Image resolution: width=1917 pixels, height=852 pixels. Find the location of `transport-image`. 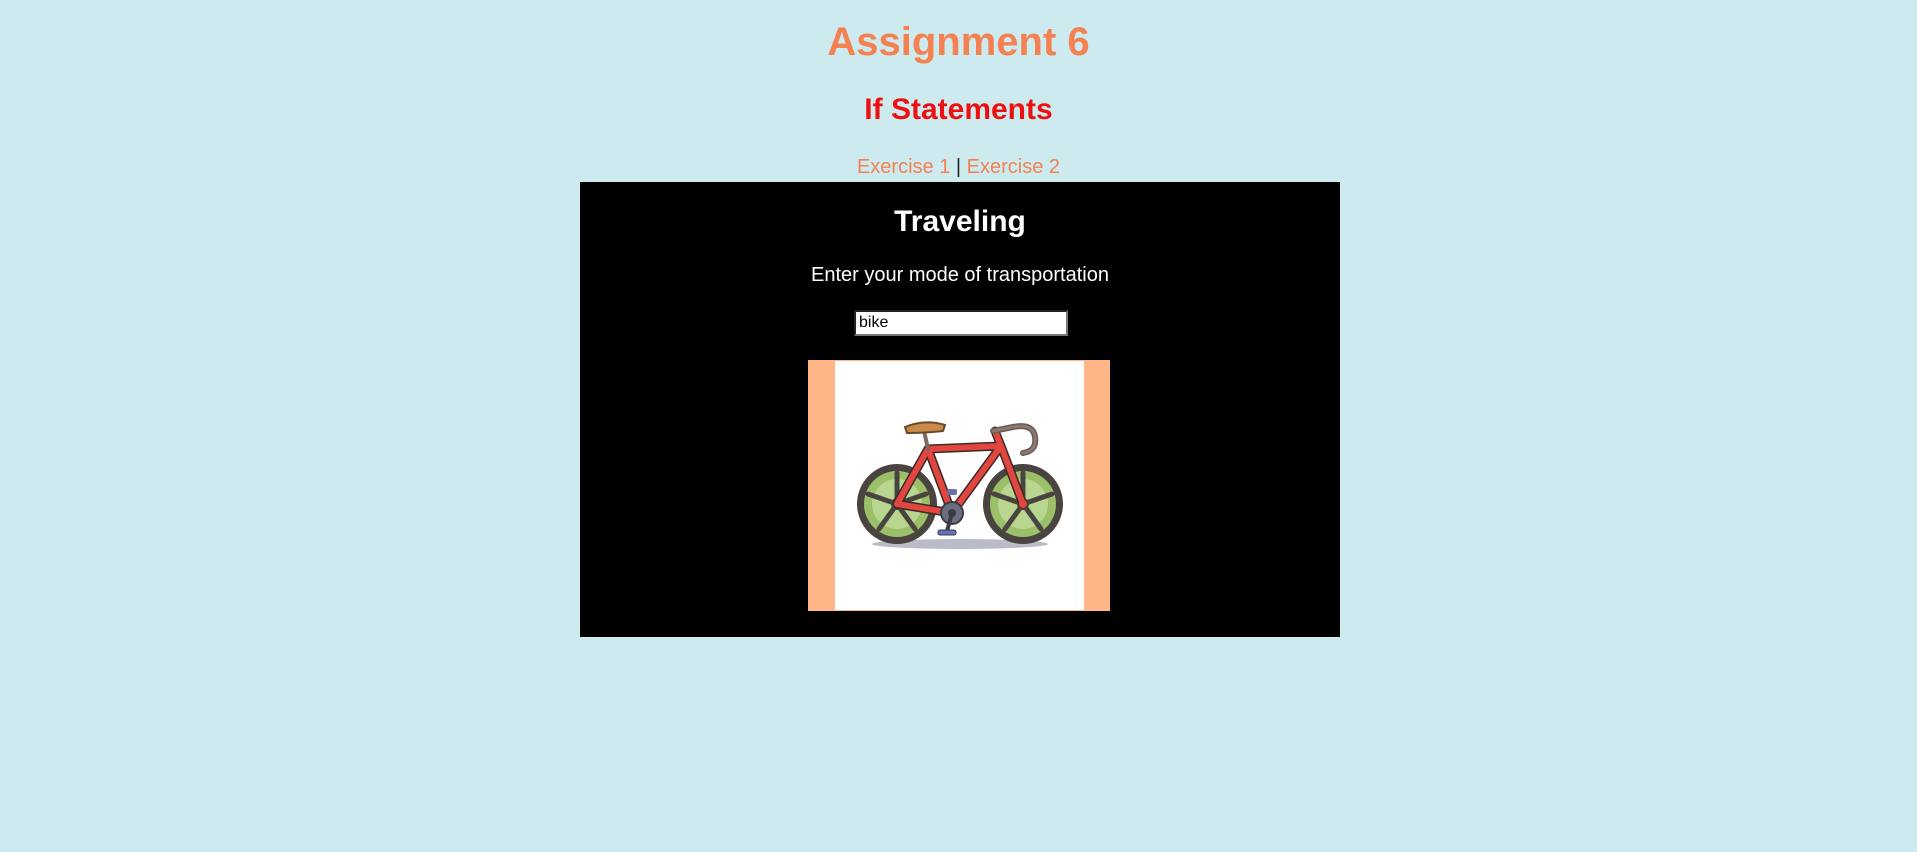

transport-image is located at coordinates (959, 485).